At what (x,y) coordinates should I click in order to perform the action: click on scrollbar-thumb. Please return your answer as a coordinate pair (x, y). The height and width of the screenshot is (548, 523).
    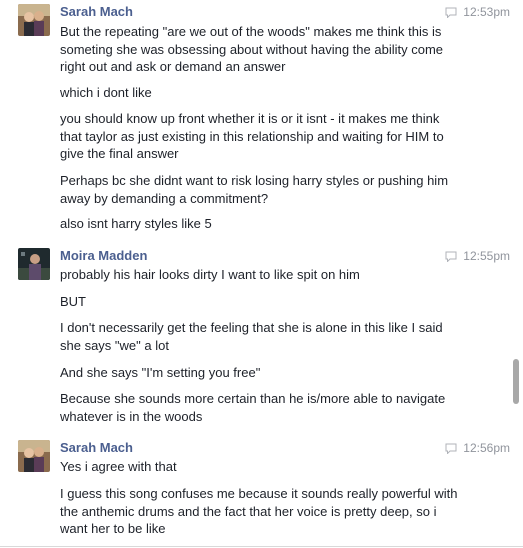
    Looking at the image, I should click on (516, 381).